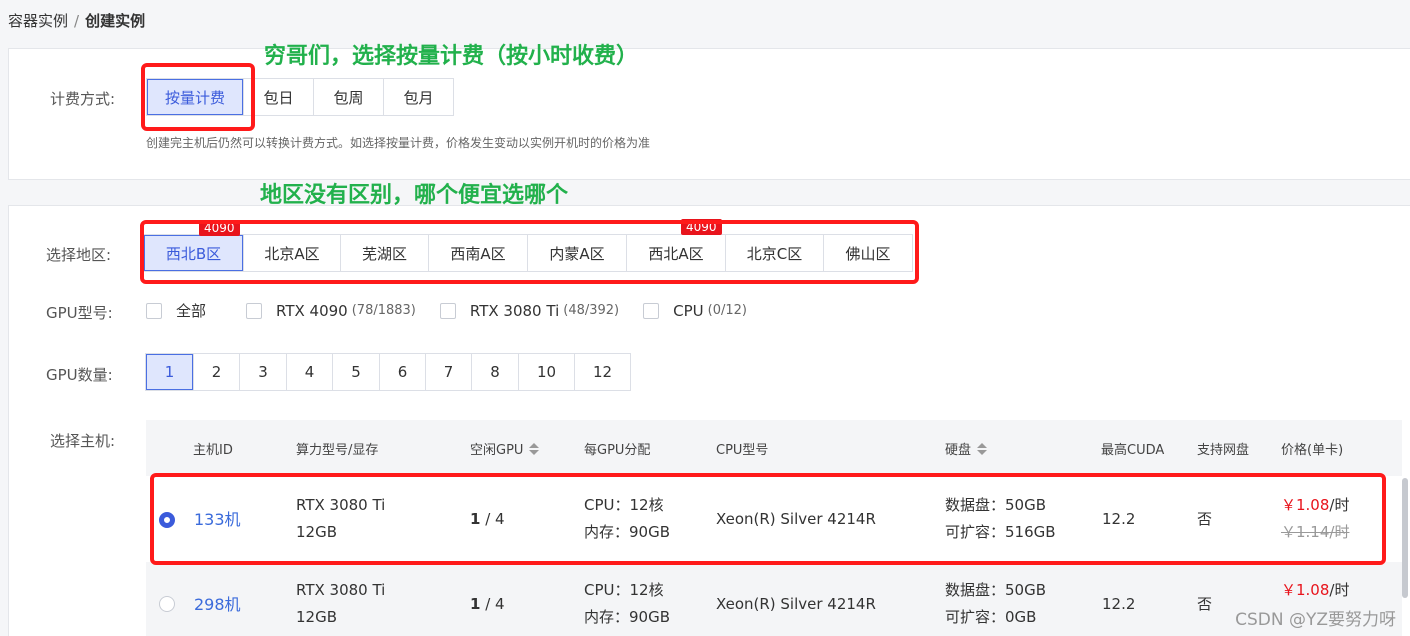 The image size is (1410, 636). I want to click on host-cuda: 12.2, so click(1119, 604).